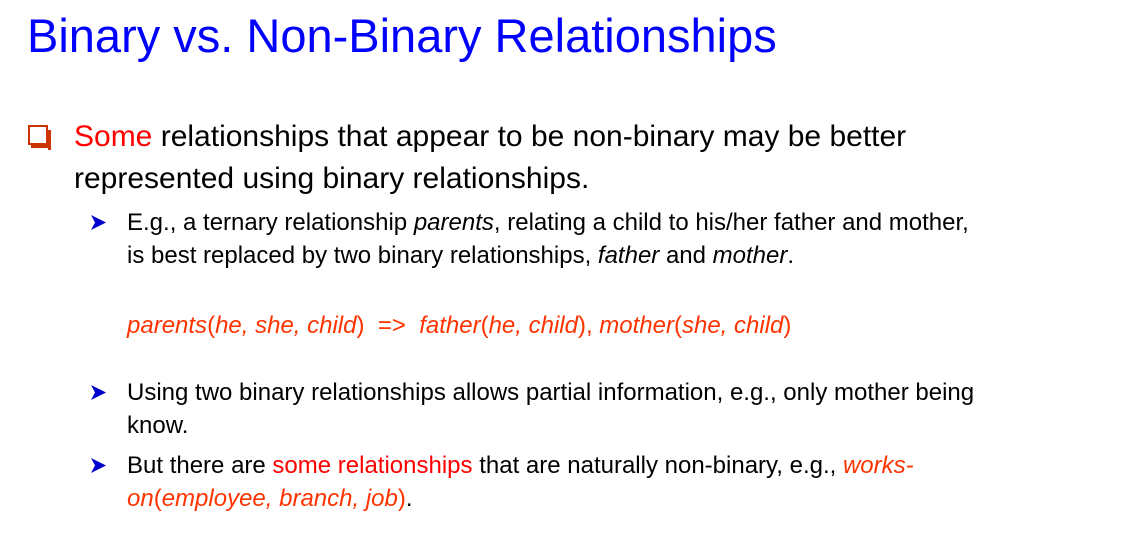 This screenshot has width=1121, height=538. Describe the element at coordinates (279, 498) in the screenshot. I see `term-args: employee, branch, job` at that location.